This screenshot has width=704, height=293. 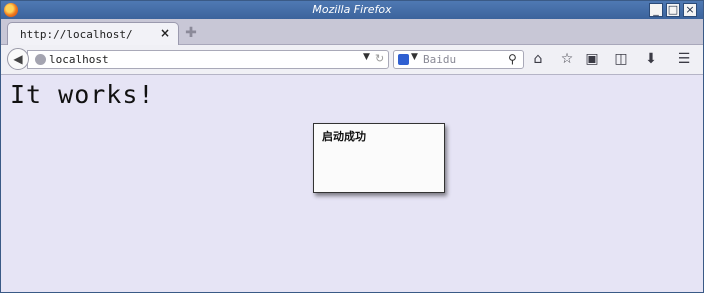 What do you see at coordinates (208, 59) in the screenshot?
I see `url-bar: localhost ▼ ↻` at bounding box center [208, 59].